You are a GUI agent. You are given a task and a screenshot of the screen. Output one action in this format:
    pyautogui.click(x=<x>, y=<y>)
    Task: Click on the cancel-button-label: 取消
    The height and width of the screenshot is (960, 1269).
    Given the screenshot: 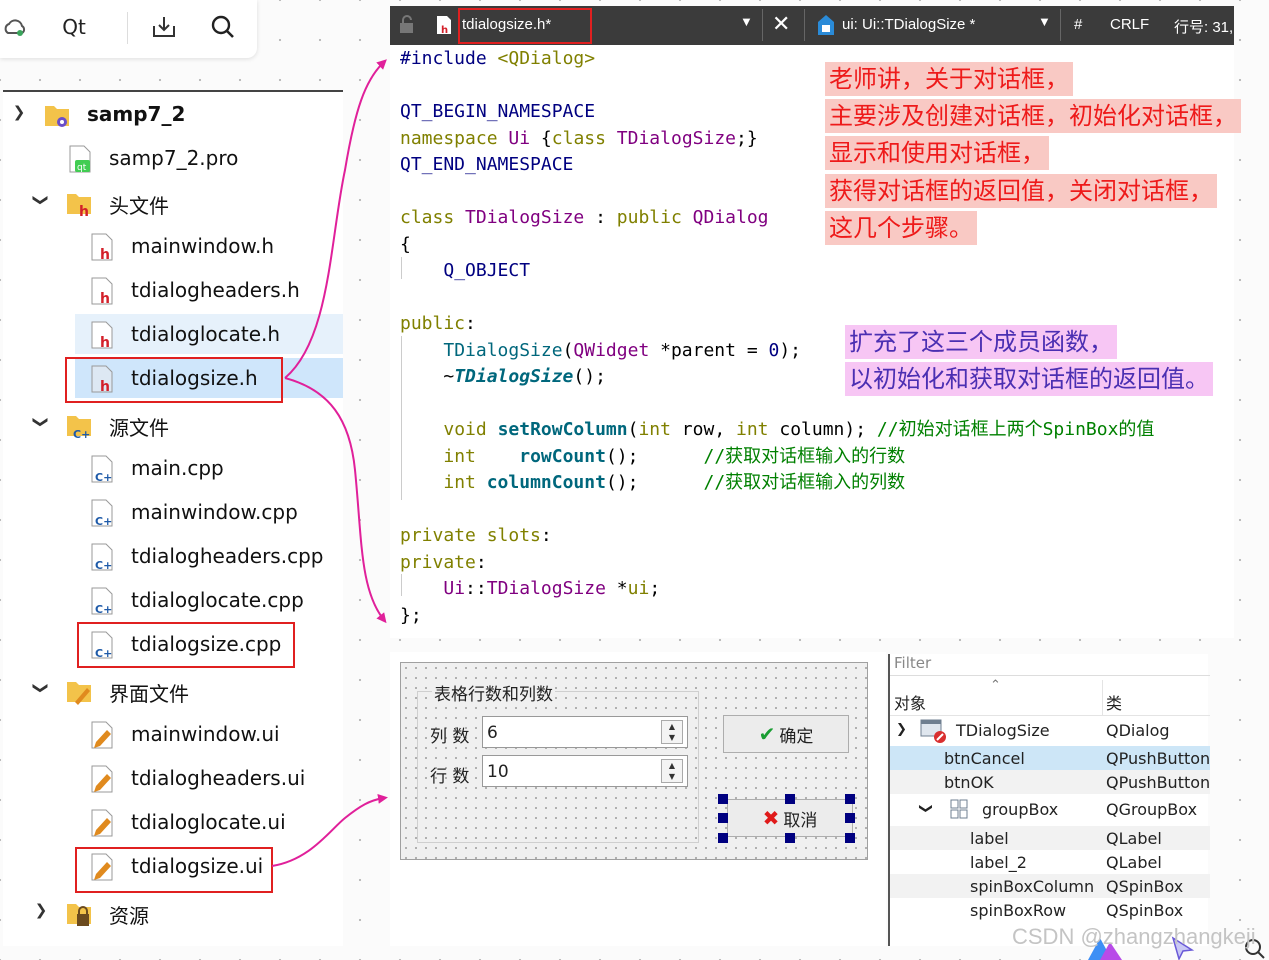 What is the action you would take?
    pyautogui.click(x=800, y=820)
    